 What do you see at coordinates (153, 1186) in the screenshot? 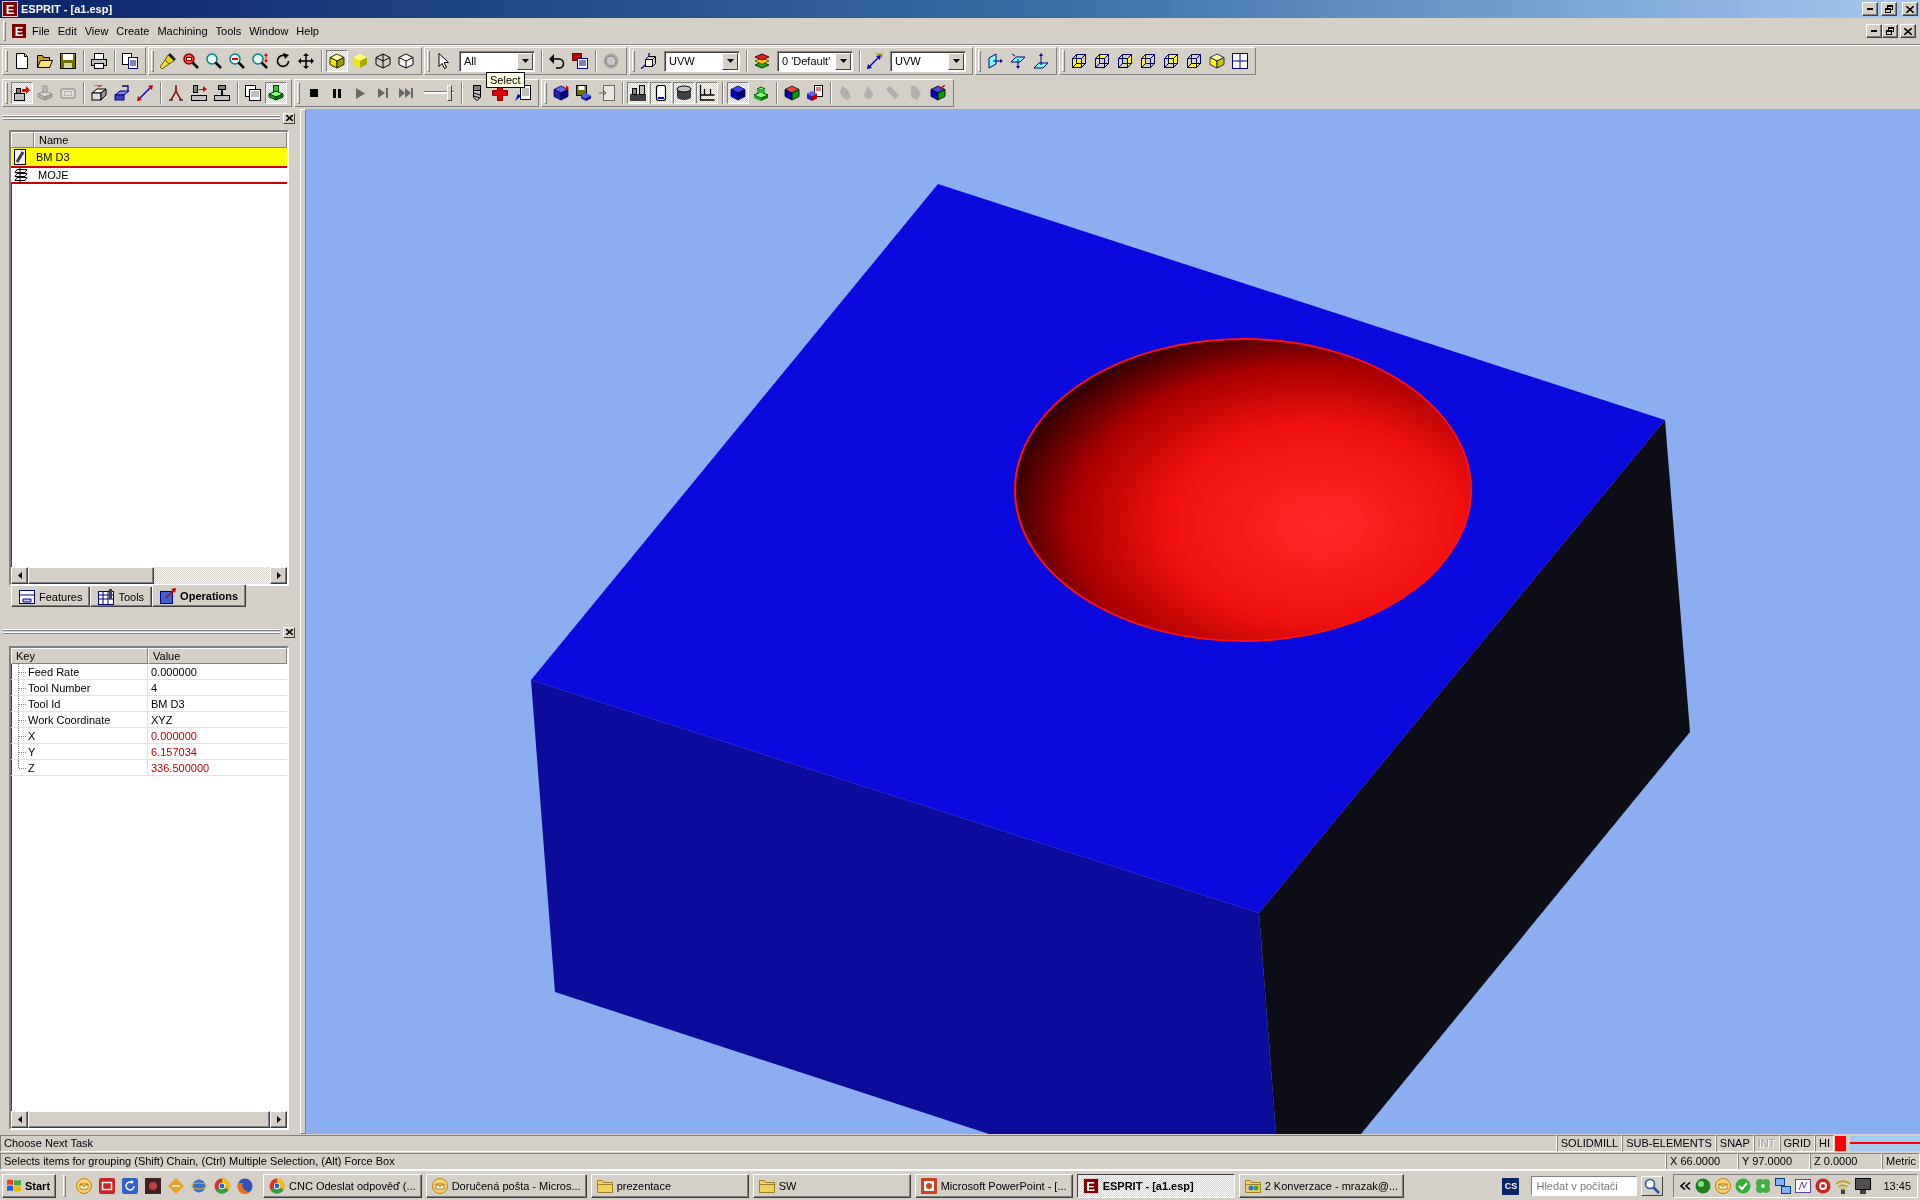
I see `dot-tile-icon` at bounding box center [153, 1186].